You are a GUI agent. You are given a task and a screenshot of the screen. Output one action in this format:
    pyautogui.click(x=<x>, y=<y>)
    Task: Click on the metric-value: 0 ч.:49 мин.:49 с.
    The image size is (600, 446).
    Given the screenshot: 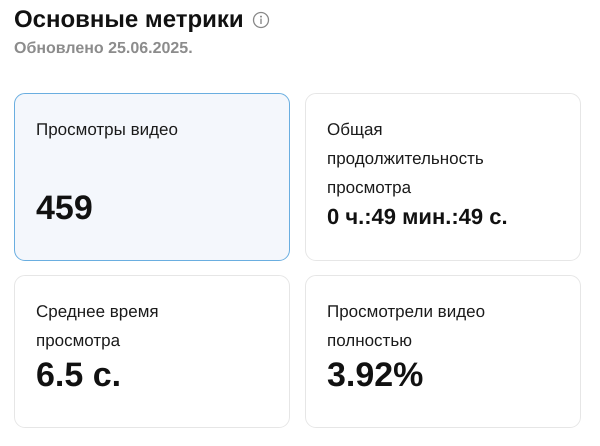 What is the action you would take?
    pyautogui.click(x=418, y=217)
    